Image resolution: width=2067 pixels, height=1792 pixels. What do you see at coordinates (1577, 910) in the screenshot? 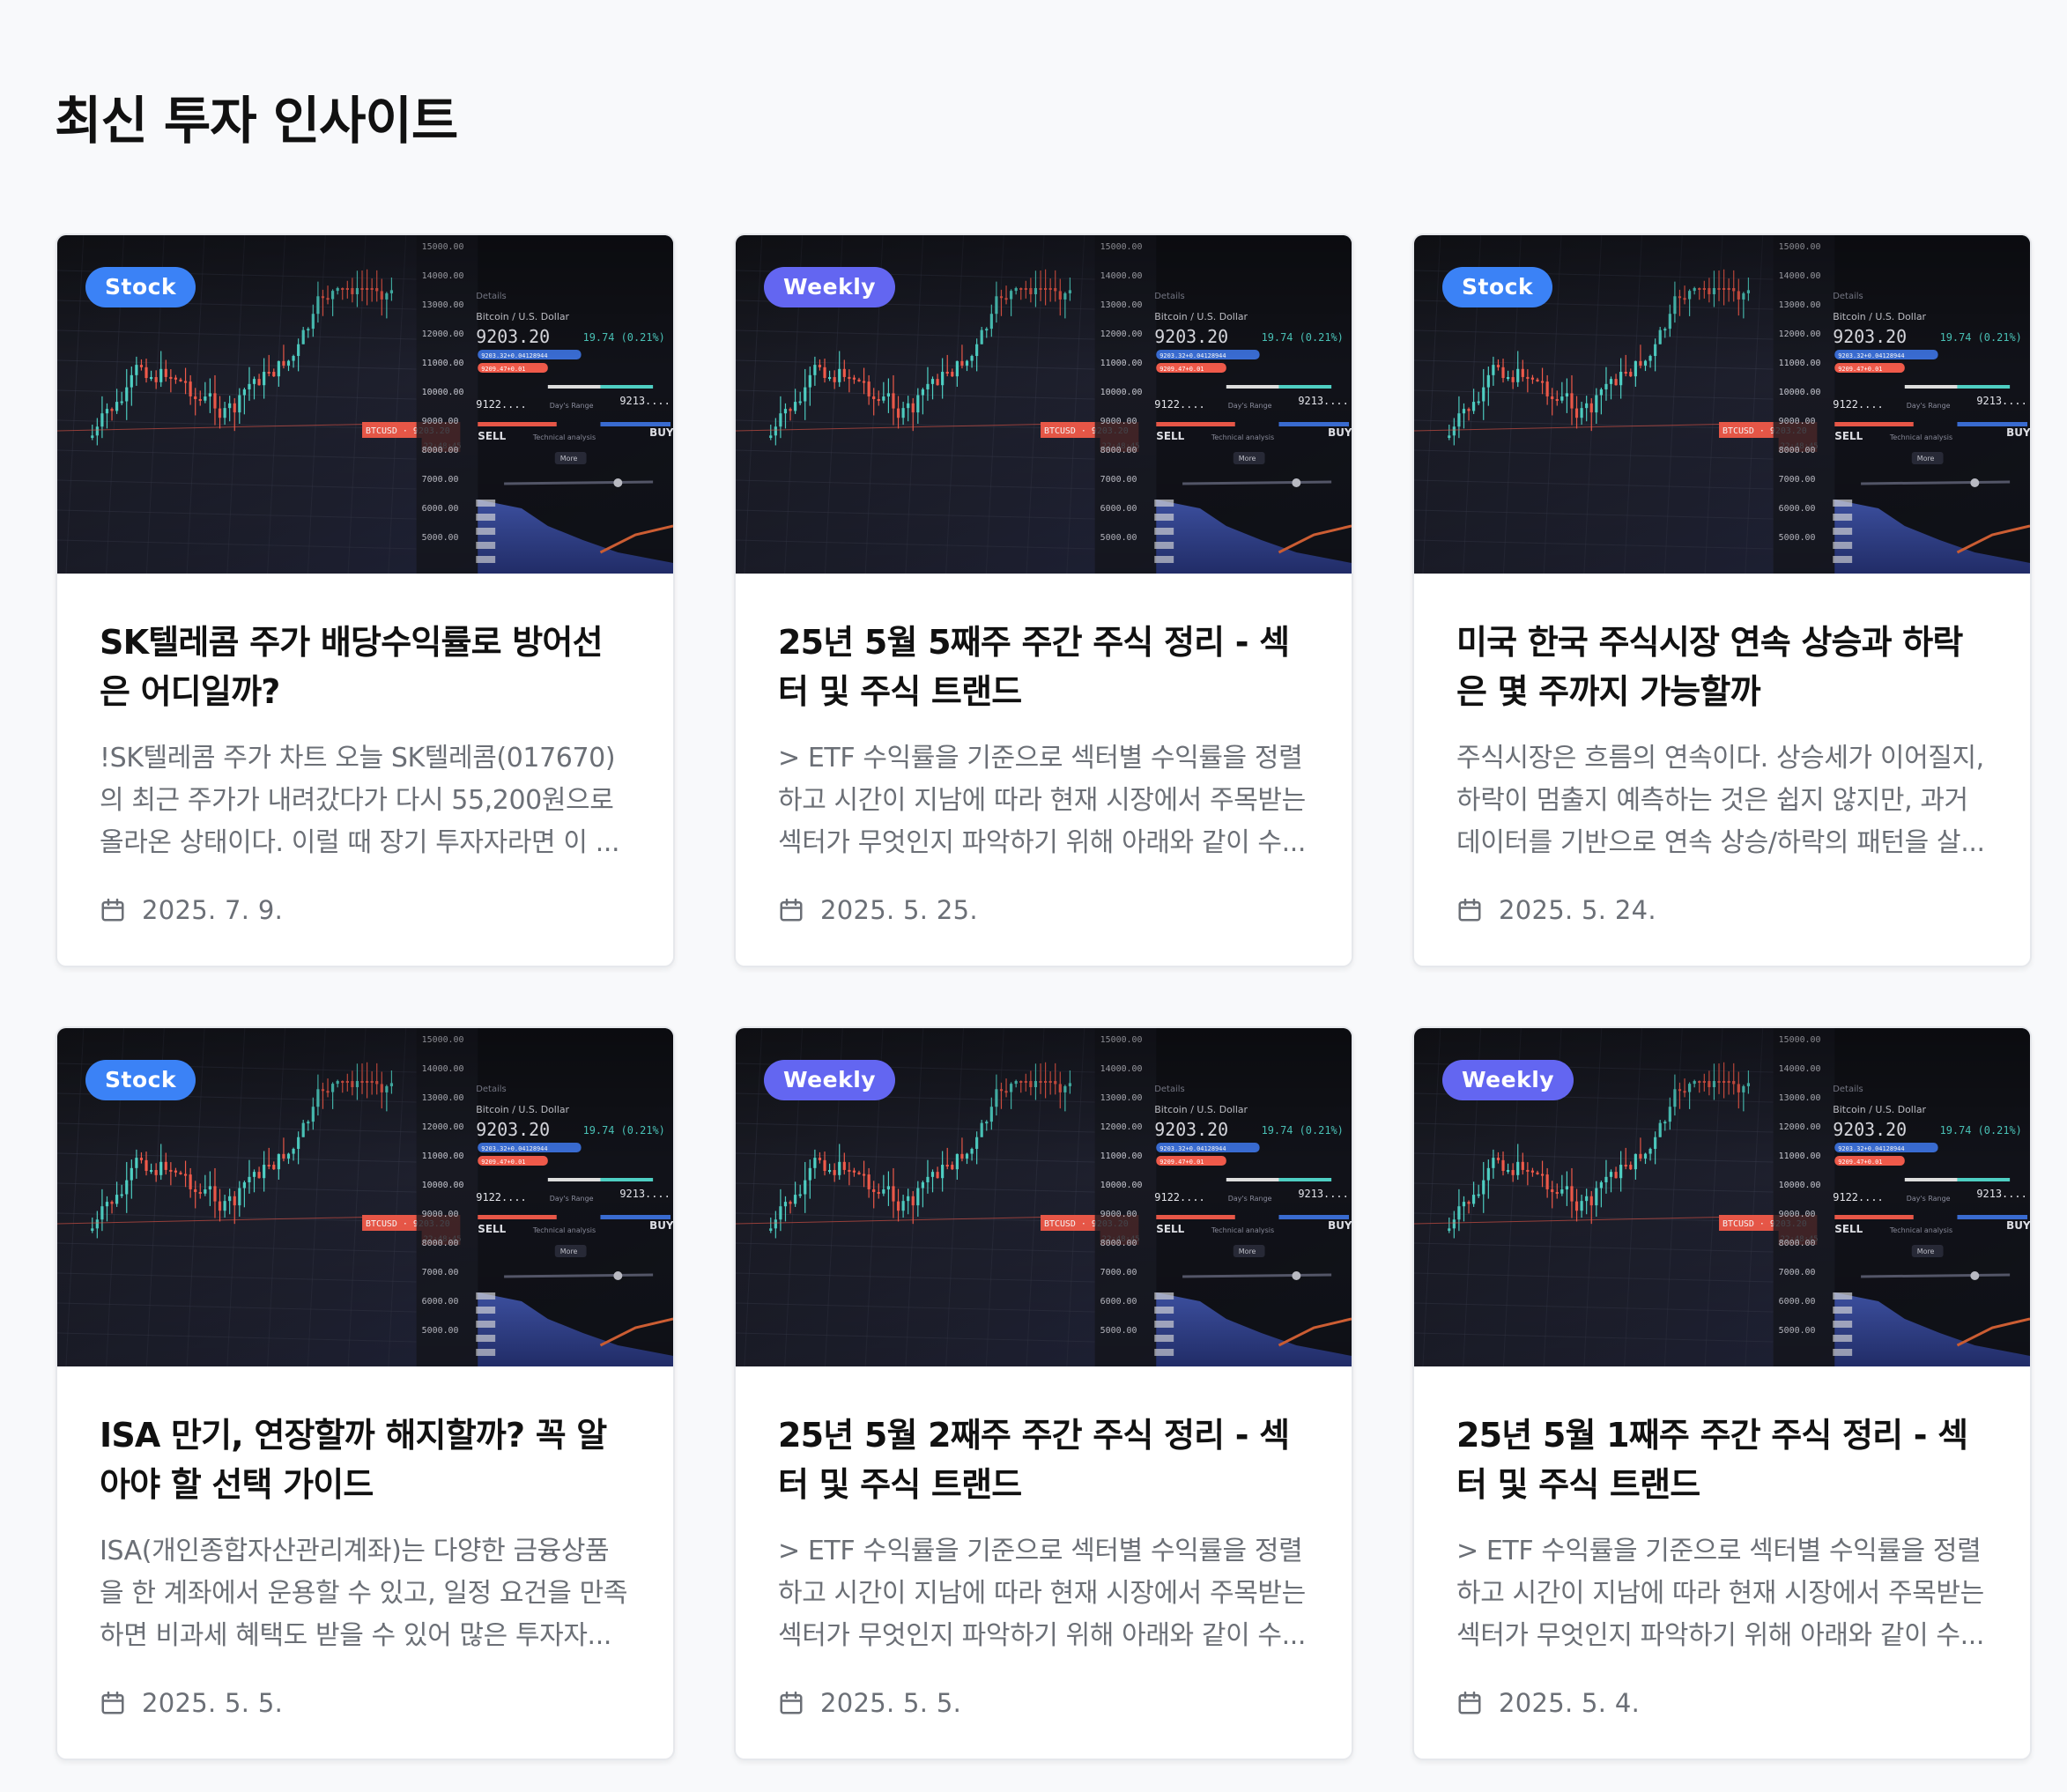
I see `post-date: 2025. 5. 24.` at bounding box center [1577, 910].